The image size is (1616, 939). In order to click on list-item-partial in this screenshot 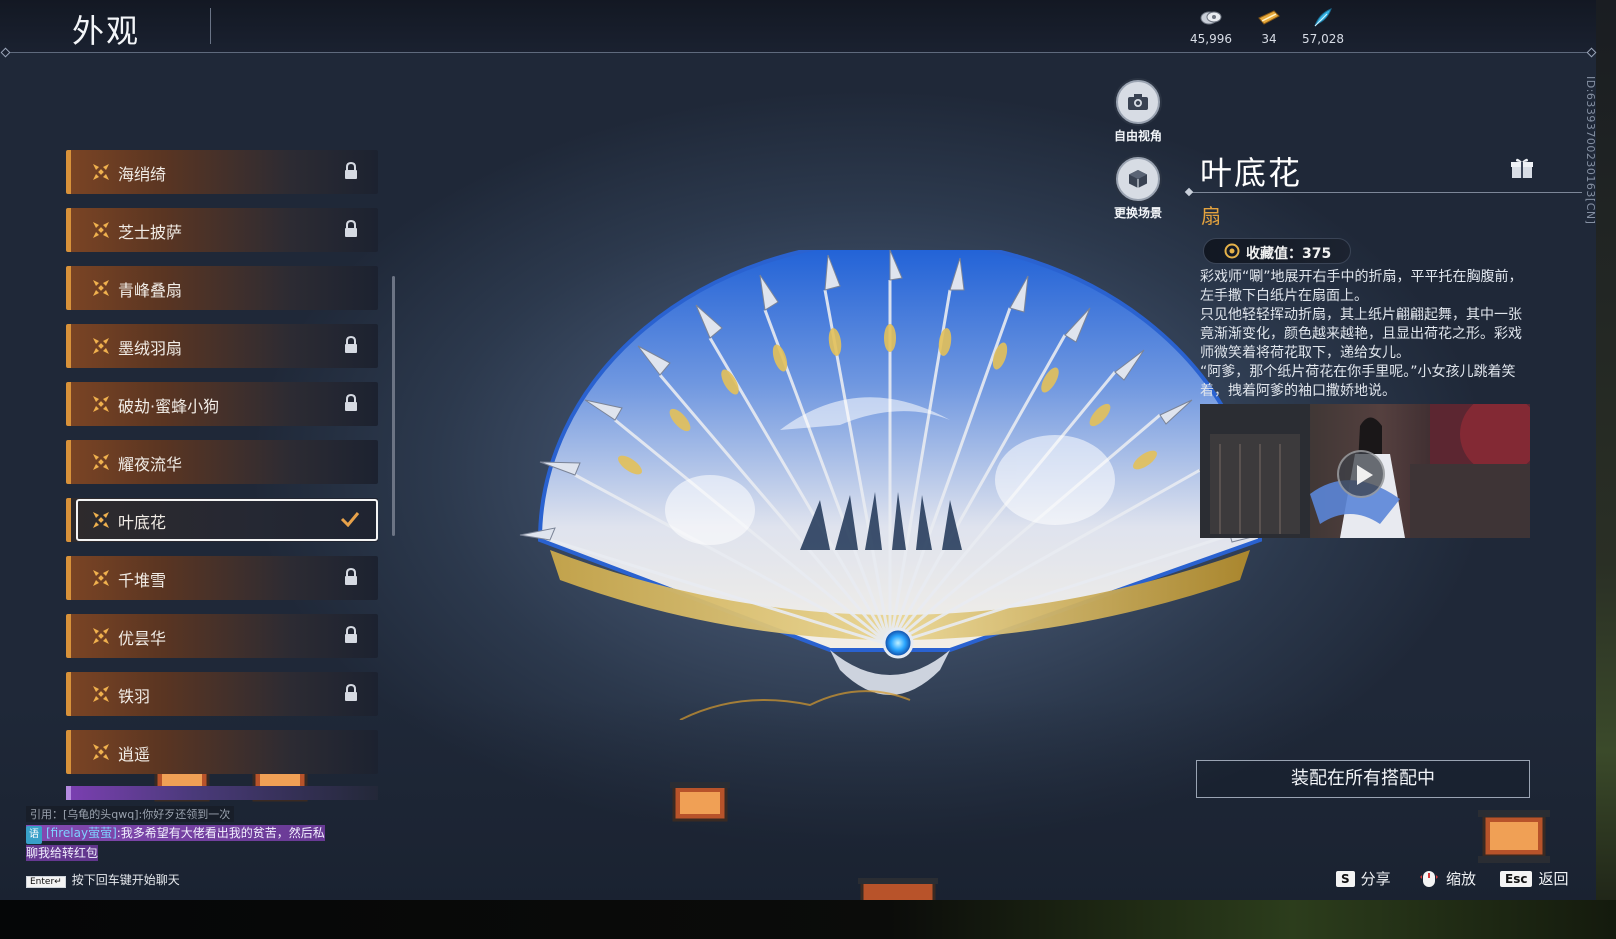, I will do `click(222, 793)`.